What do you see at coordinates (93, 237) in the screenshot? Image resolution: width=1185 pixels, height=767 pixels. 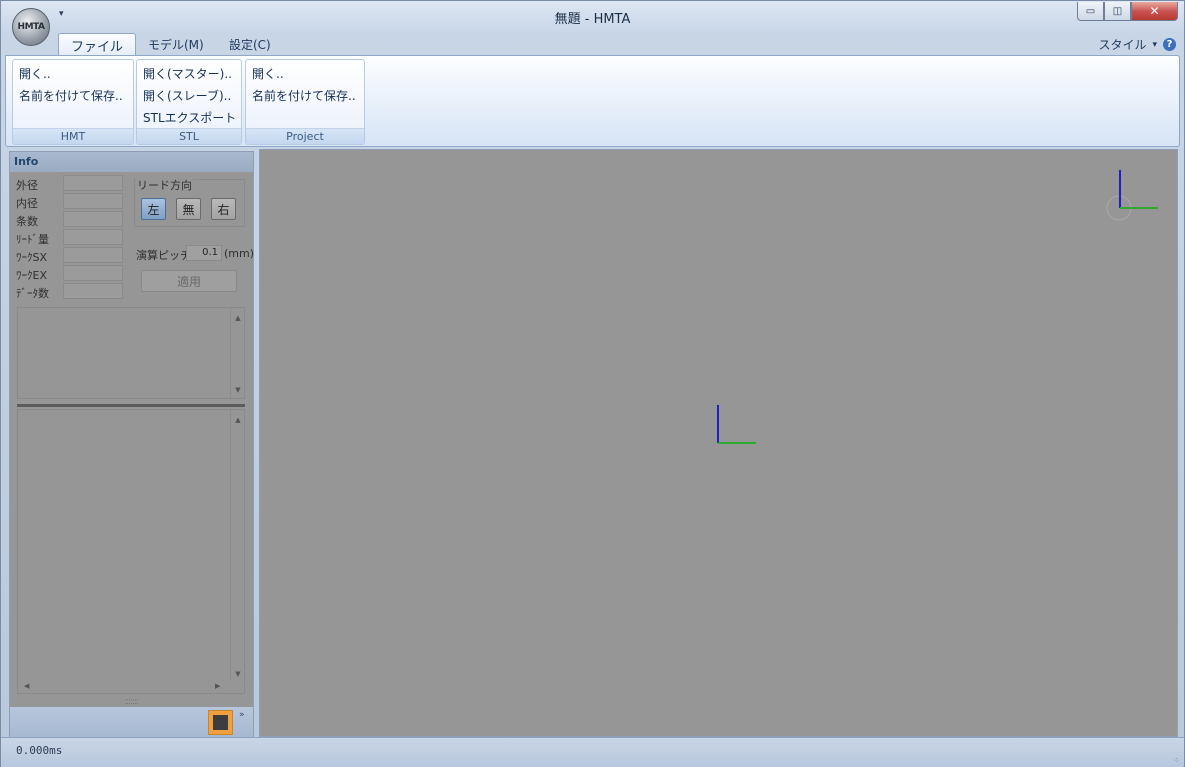 I see `lead-amount-field` at bounding box center [93, 237].